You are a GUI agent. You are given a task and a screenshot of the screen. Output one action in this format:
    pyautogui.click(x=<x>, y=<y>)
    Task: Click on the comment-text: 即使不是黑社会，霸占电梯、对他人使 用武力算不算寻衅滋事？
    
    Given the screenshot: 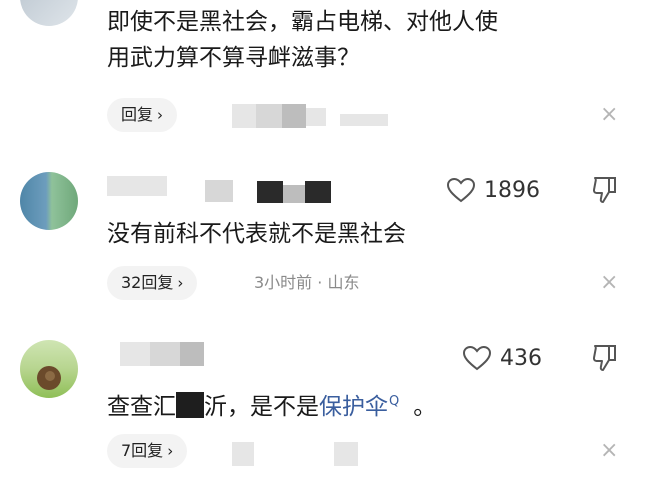 What is the action you would take?
    pyautogui.click(x=302, y=40)
    